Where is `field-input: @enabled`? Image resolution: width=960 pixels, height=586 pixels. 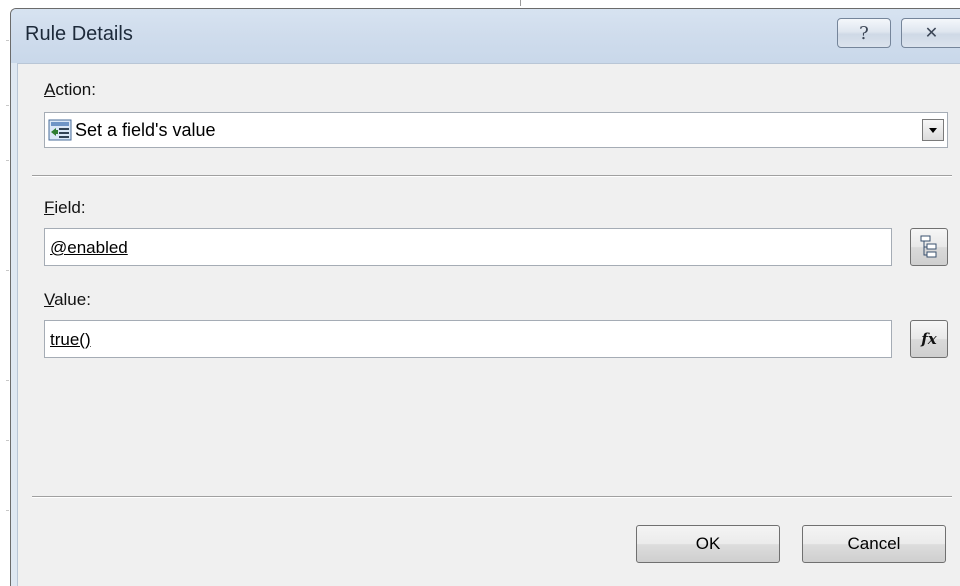 field-input: @enabled is located at coordinates (468, 247).